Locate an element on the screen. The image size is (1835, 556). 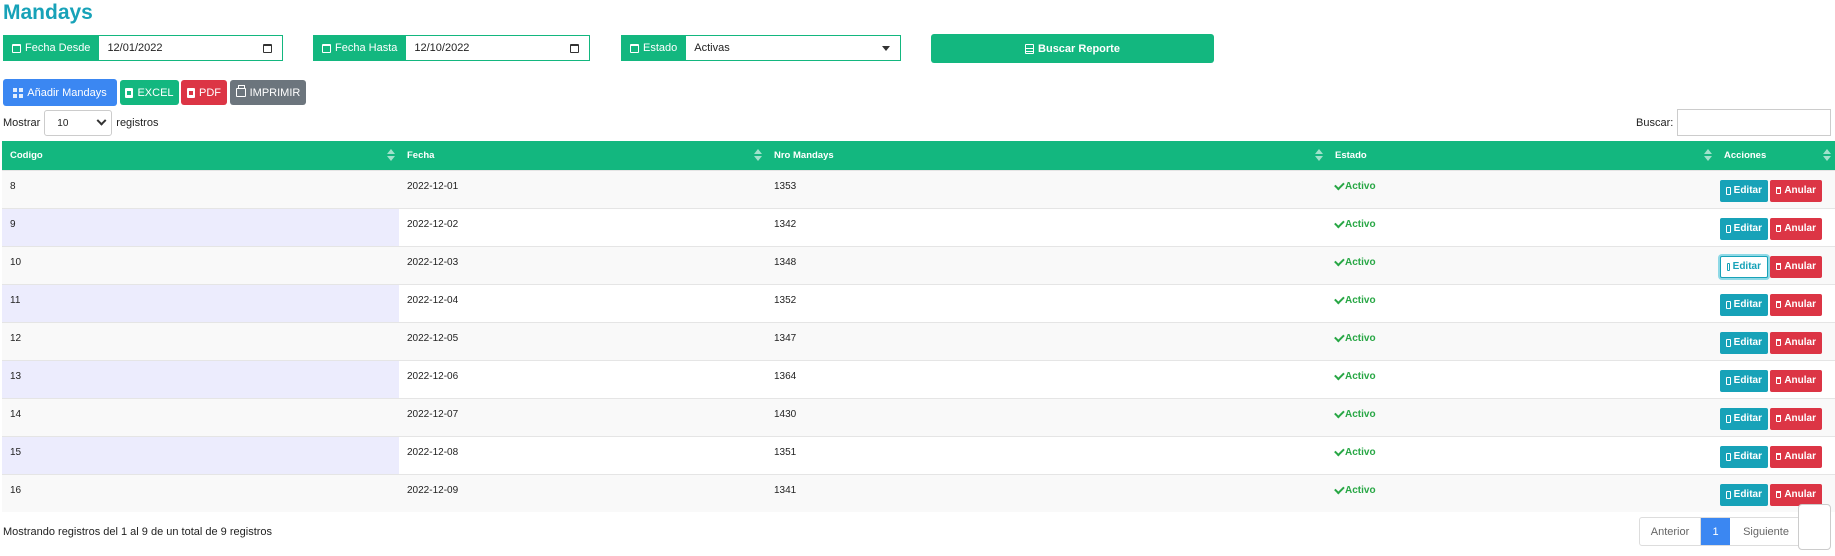
cell-fecha: 2022-12-09 is located at coordinates (582, 492).